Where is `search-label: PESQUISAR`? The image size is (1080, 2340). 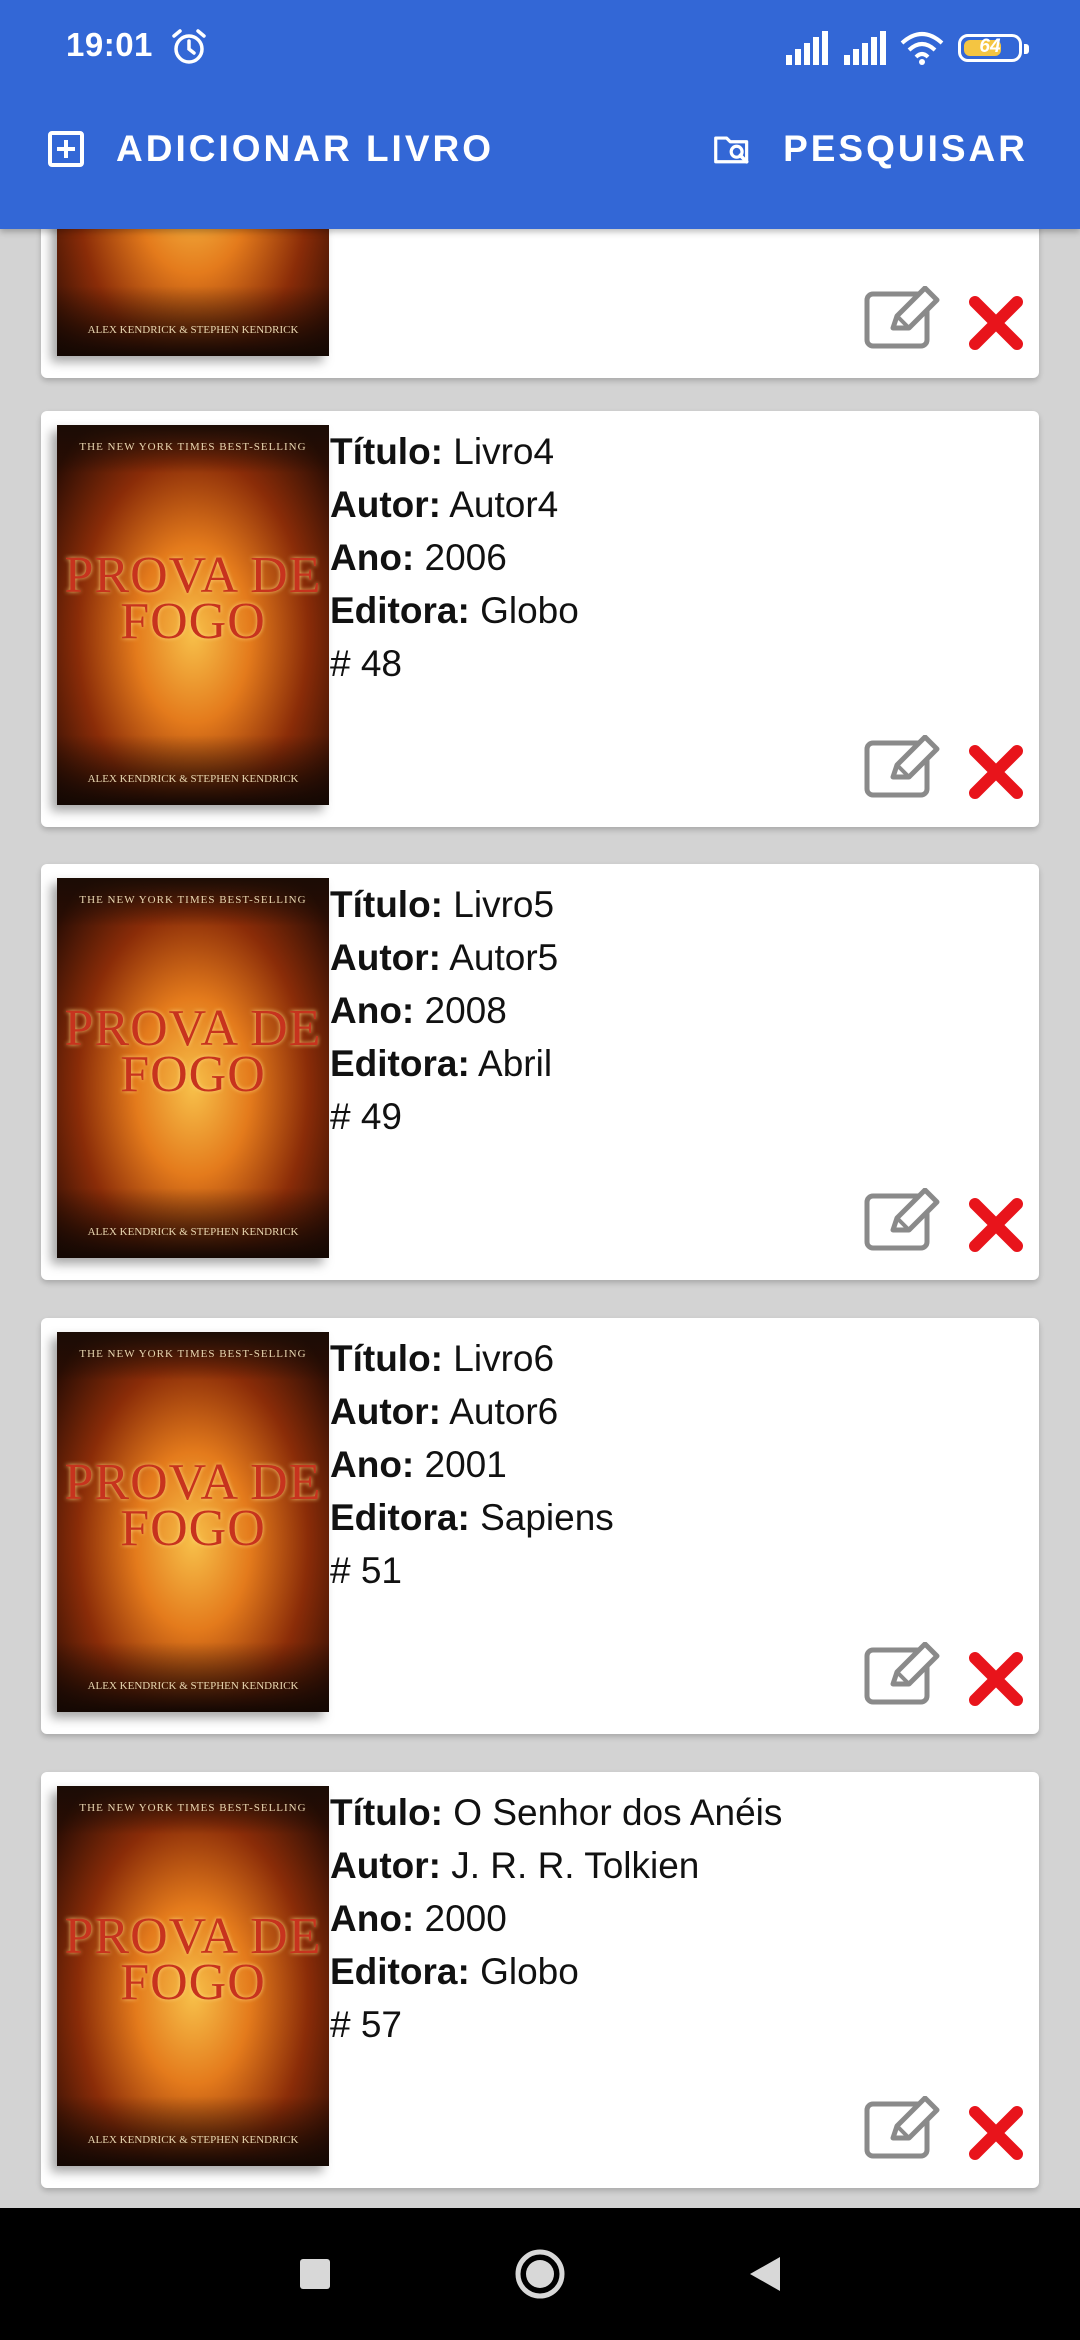 search-label: PESQUISAR is located at coordinates (905, 148).